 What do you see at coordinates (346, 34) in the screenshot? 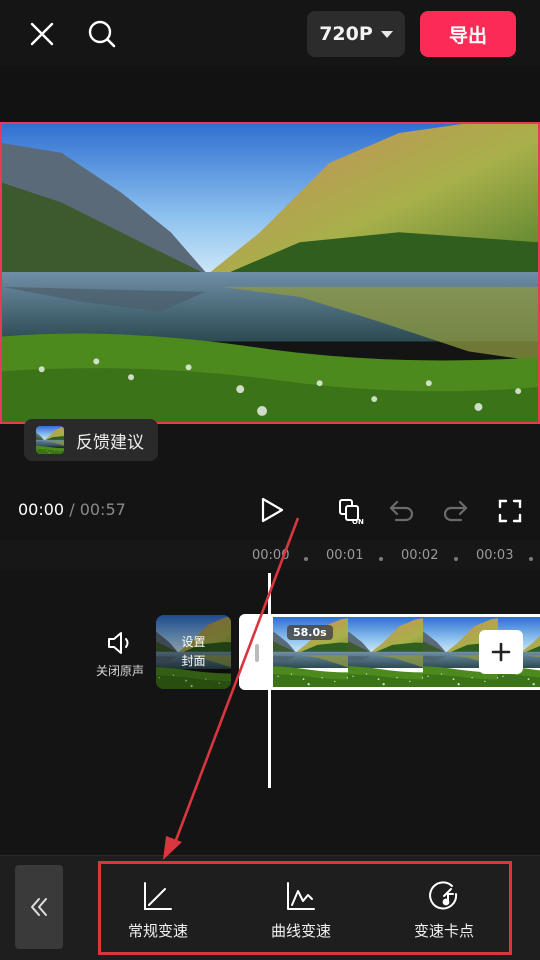
I see `resolution-value: 720P` at bounding box center [346, 34].